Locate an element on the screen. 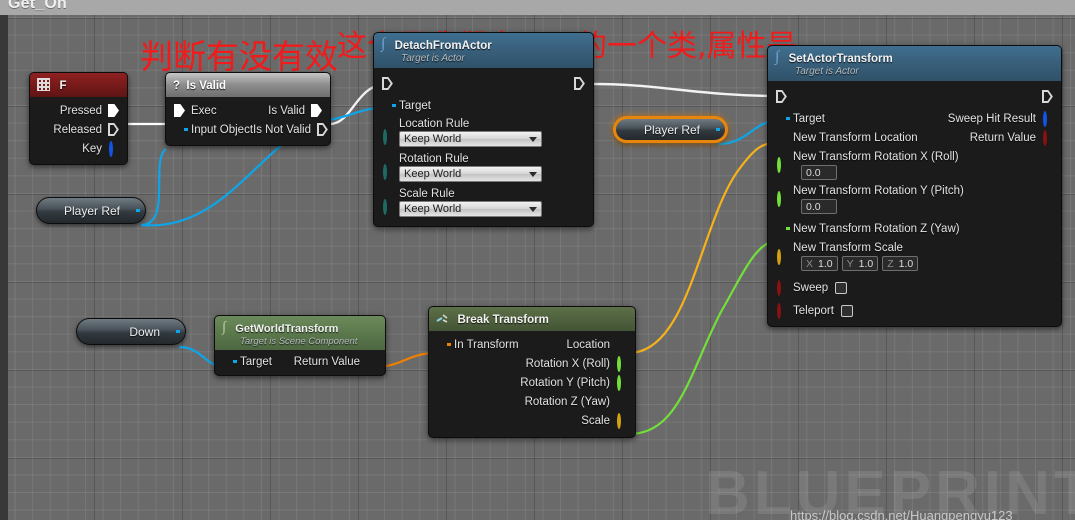 The height and width of the screenshot is (520, 1075). node-variable-player-ref-left: Player Ref is located at coordinates (91, 210).